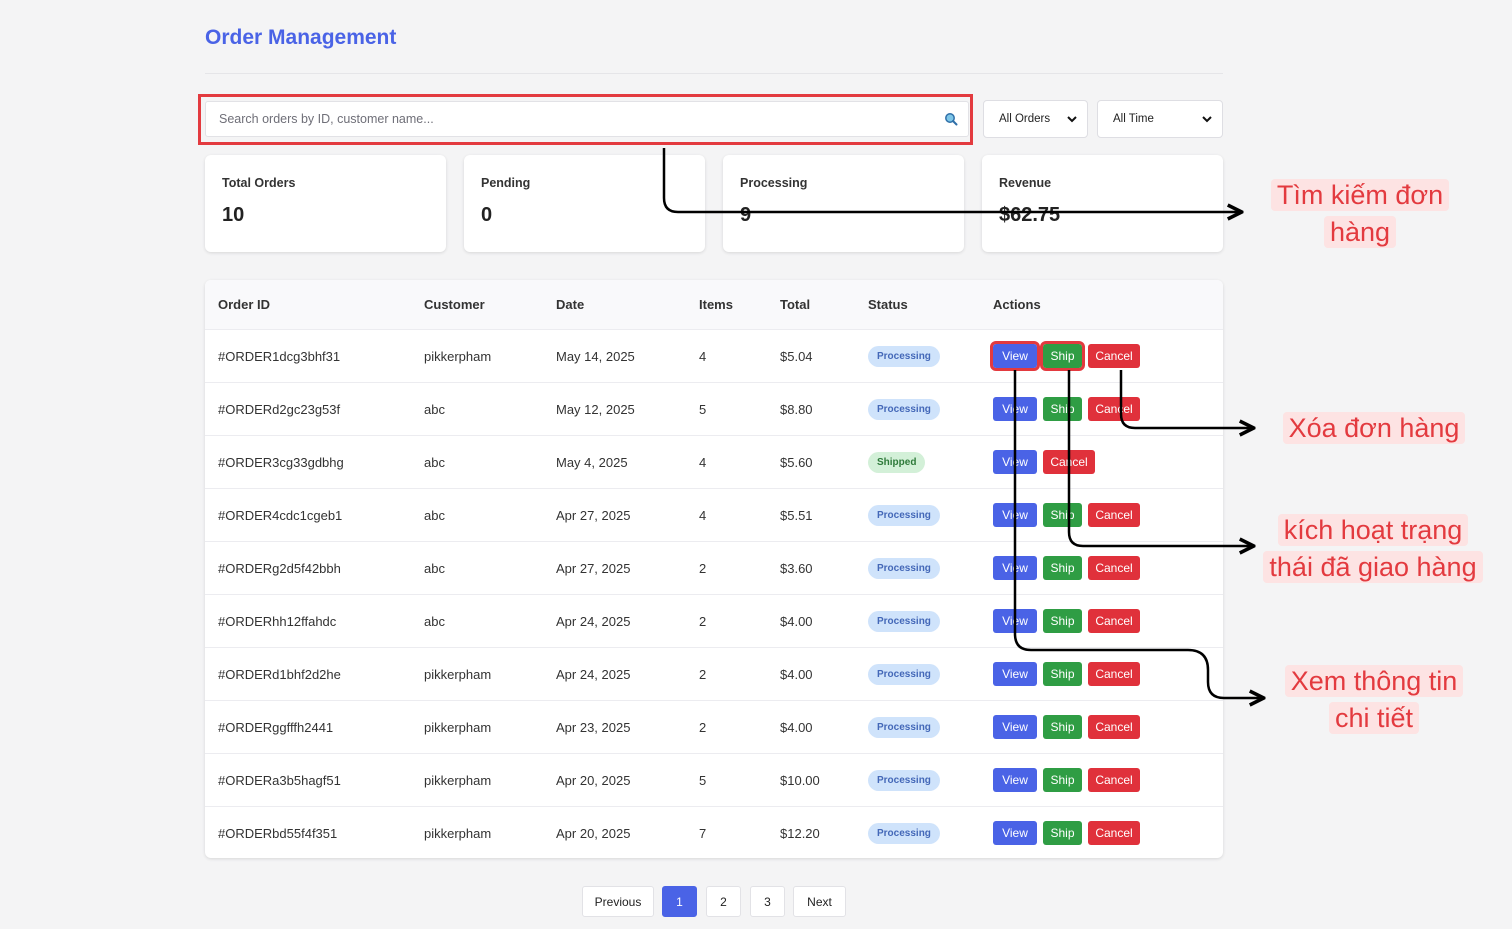 This screenshot has width=1512, height=929. What do you see at coordinates (593, 727) in the screenshot?
I see `date-cell: Apr 23, 2025` at bounding box center [593, 727].